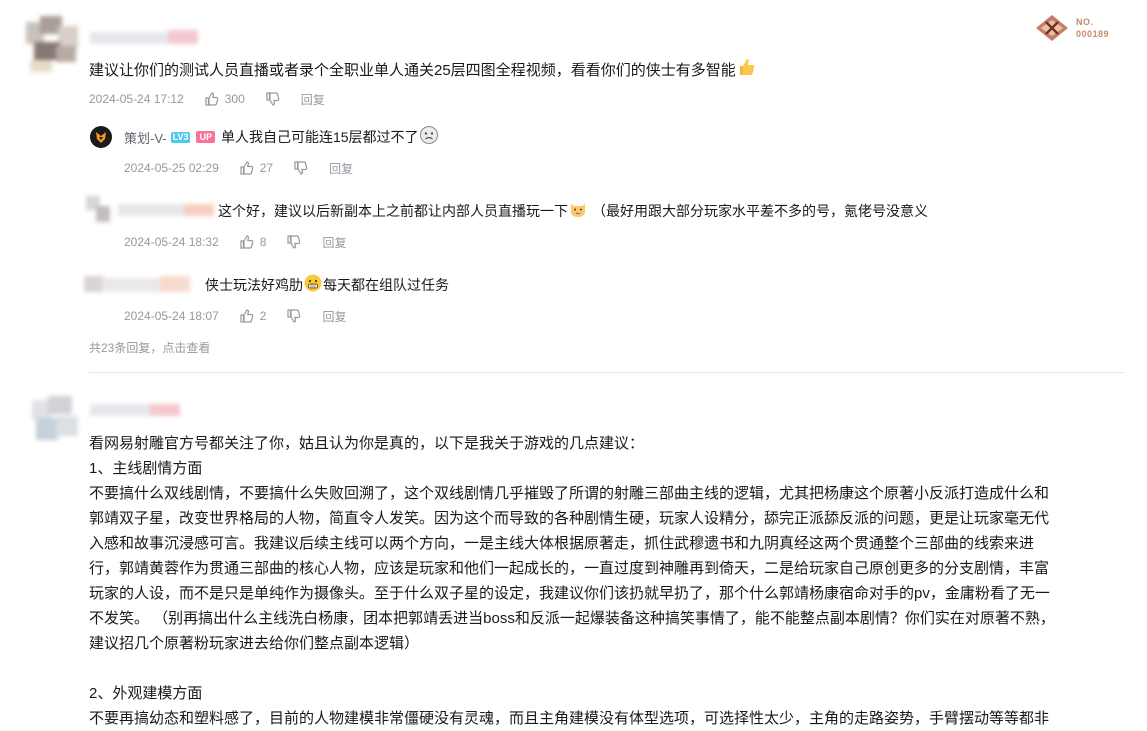 Image resolution: width=1147 pixels, height=731 pixels. I want to click on fox-logo-icon, so click(101, 137).